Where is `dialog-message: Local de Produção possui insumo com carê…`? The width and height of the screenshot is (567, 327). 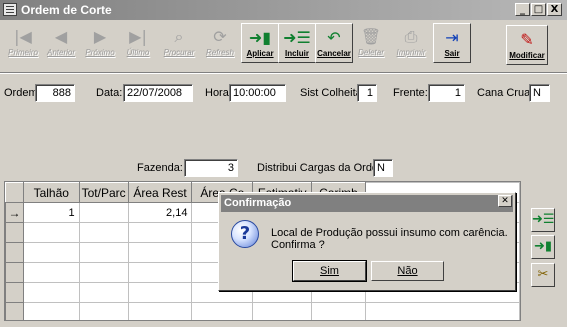 dialog-message: Local de Produção possui insumo com carê… is located at coordinates (389, 239).